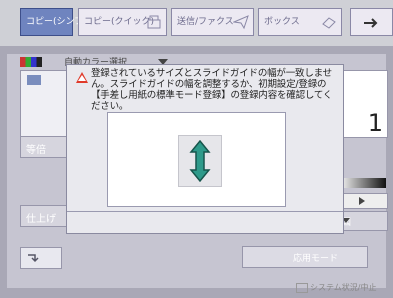 The height and width of the screenshot is (298, 393). I want to click on copy-count-panel: 1, so click(363, 104).